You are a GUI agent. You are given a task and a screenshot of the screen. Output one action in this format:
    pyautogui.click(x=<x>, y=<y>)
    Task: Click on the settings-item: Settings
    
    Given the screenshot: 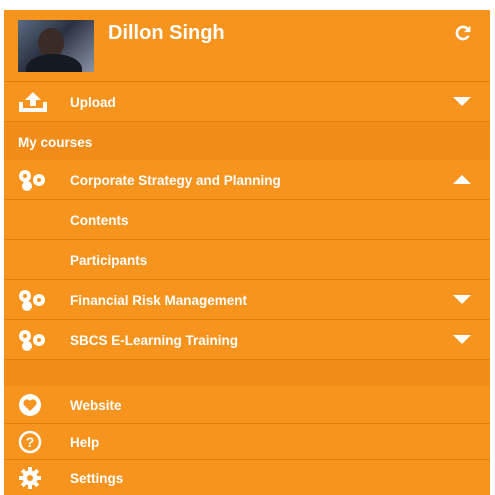 What is the action you would take?
    pyautogui.click(x=247, y=477)
    